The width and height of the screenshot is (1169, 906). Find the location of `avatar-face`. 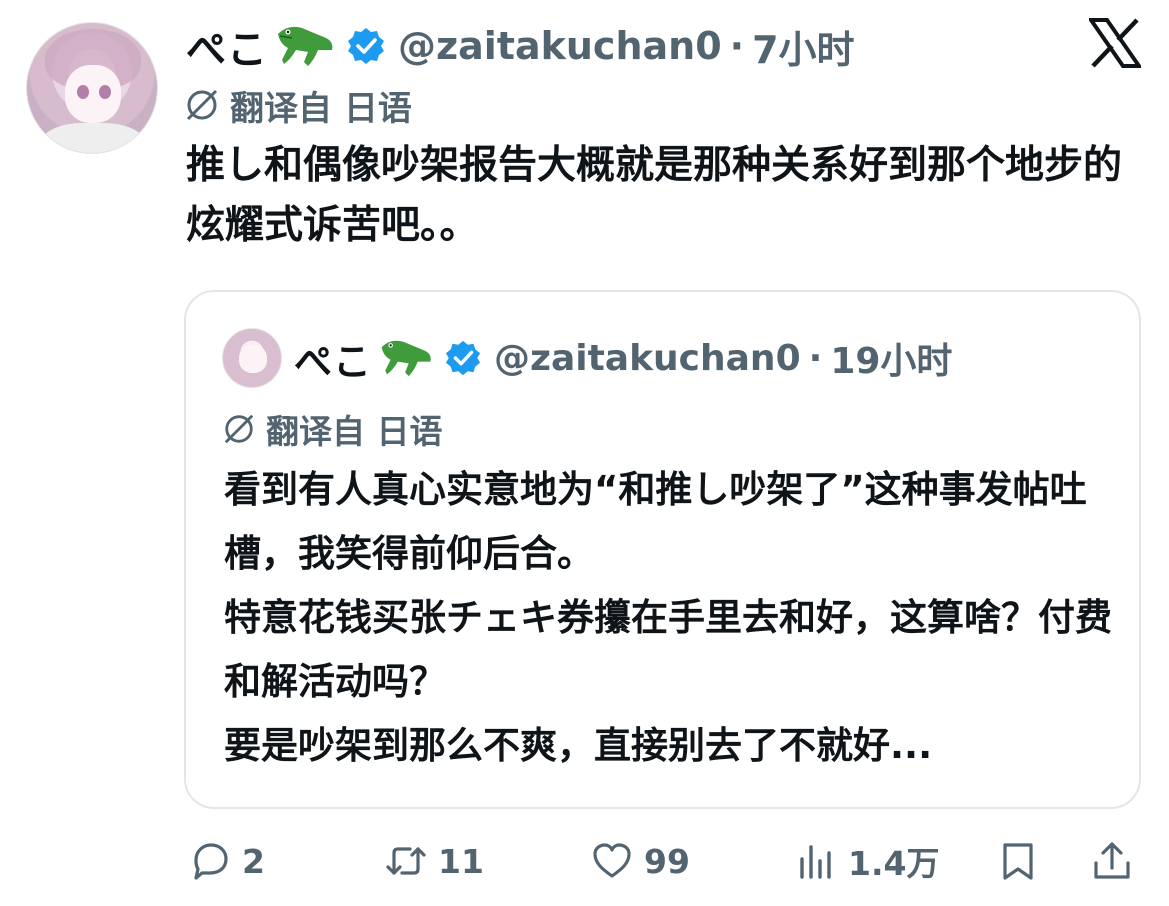

avatar-face is located at coordinates (93, 94).